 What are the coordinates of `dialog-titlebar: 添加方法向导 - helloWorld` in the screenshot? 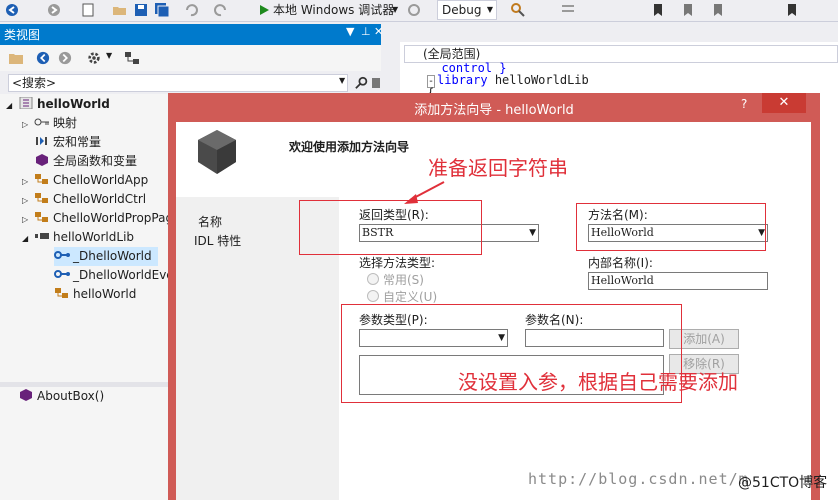 It's located at (494, 107).